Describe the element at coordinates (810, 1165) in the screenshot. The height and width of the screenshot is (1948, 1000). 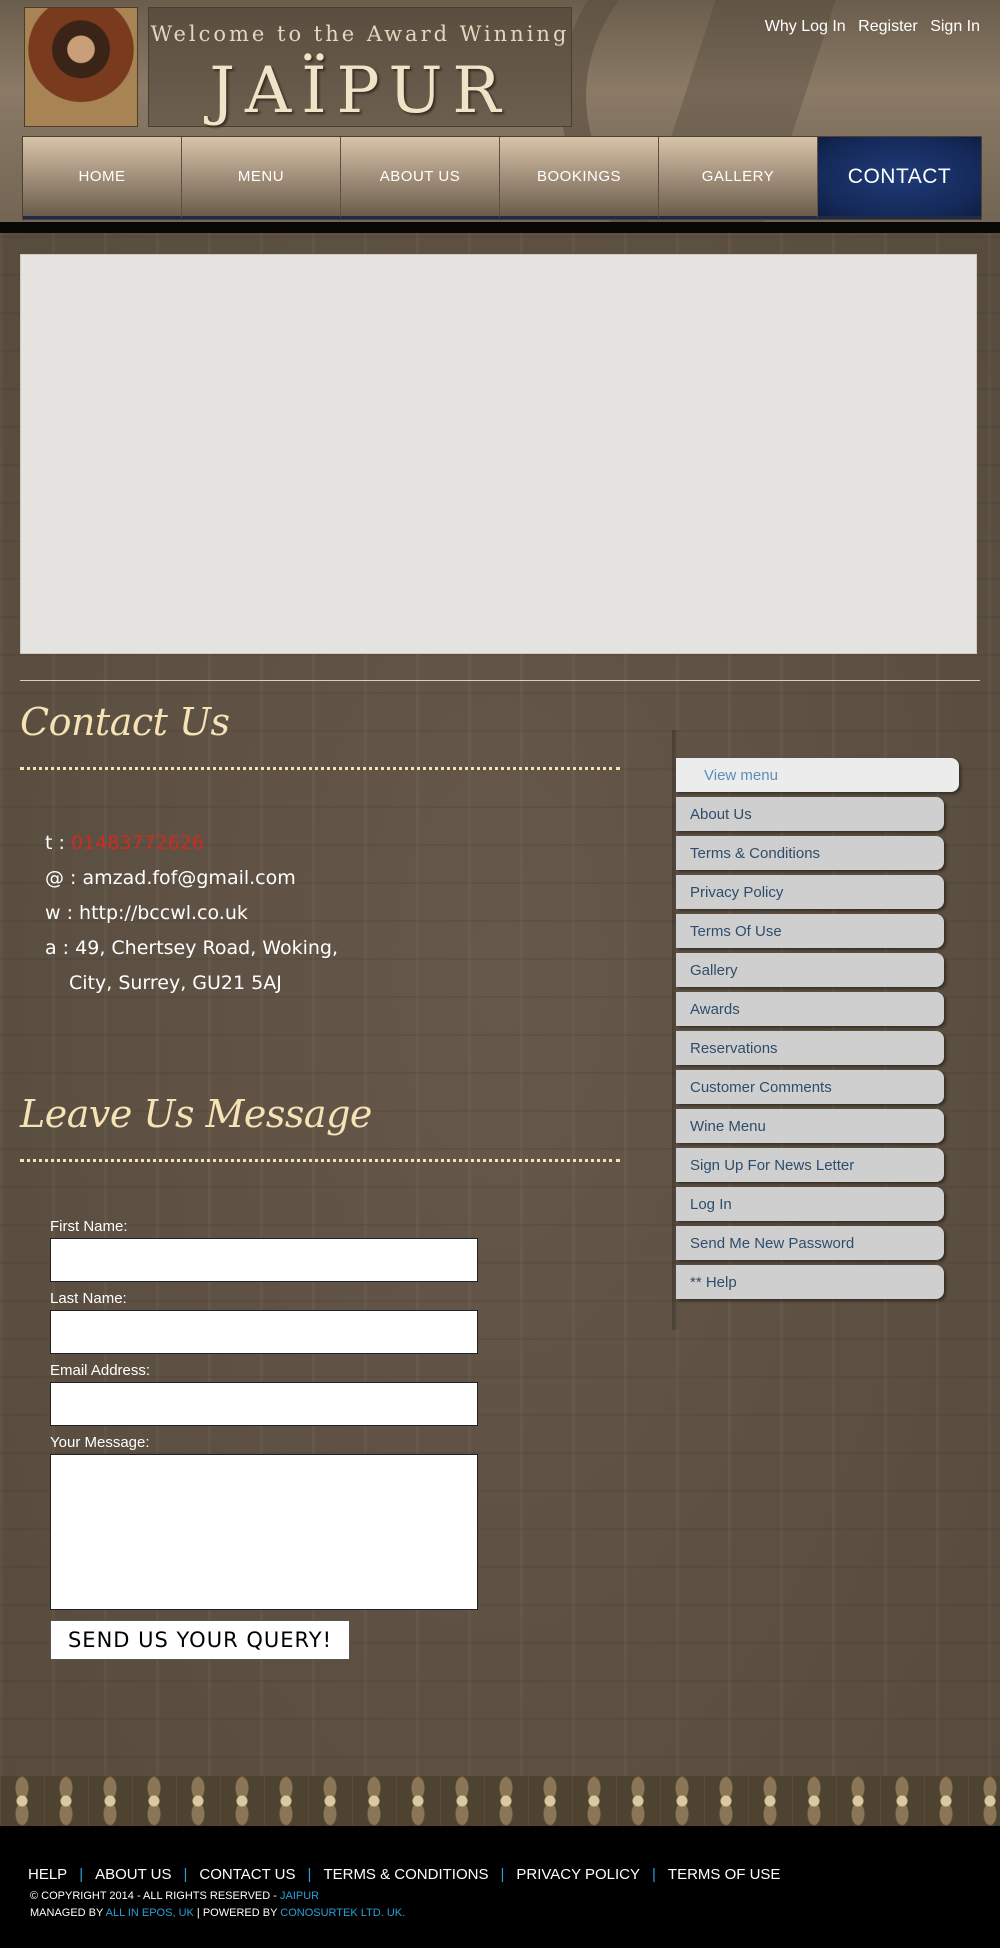
I see `sidebar-item-newsletter: Sign Up For News Letter` at that location.